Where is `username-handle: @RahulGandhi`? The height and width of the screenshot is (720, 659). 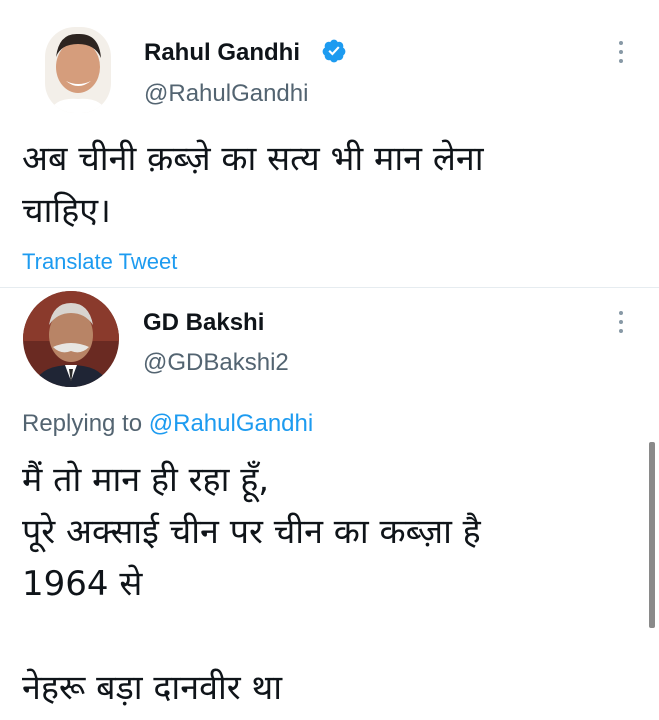 username-handle: @RahulGandhi is located at coordinates (226, 94).